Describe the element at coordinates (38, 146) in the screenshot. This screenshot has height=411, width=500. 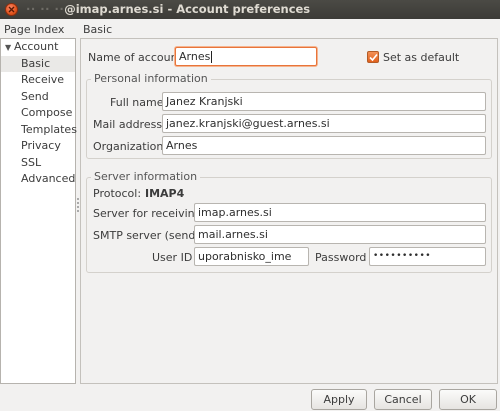
I see `tree-item-privacy: Privacy` at that location.